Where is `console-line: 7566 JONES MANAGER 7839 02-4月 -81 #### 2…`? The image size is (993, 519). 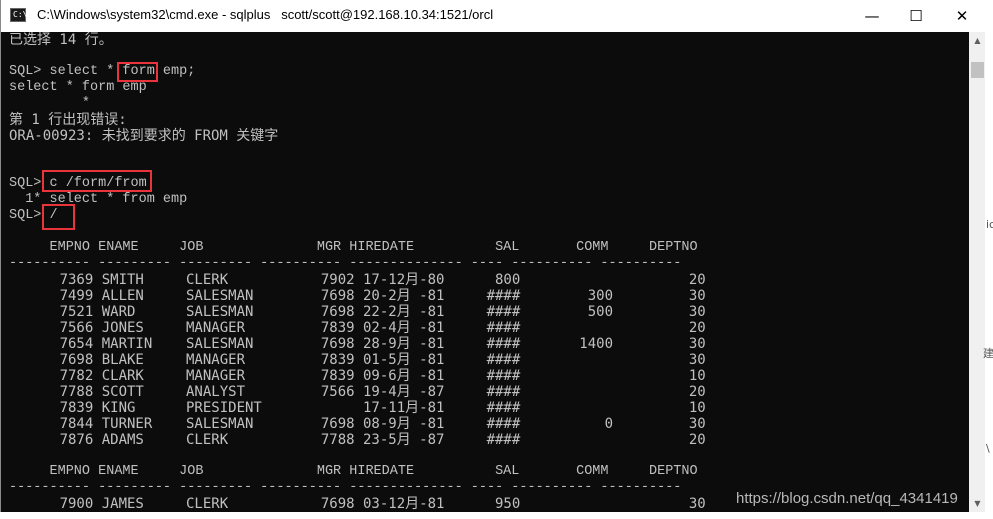 console-line: 7566 JONES MANAGER 7839 02-4月 -81 #### 2… is located at coordinates (357, 328).